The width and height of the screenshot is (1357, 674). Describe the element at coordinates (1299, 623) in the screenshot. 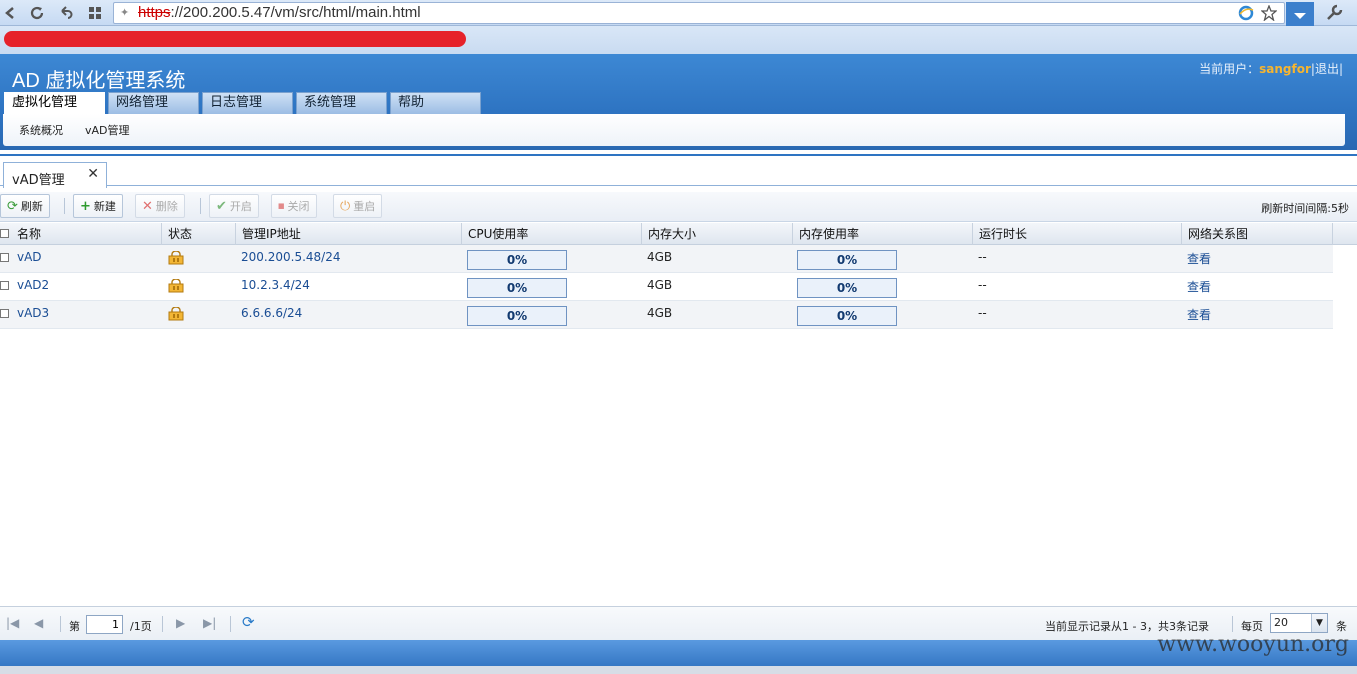

I see `page-size-select: 20 ▼` at that location.